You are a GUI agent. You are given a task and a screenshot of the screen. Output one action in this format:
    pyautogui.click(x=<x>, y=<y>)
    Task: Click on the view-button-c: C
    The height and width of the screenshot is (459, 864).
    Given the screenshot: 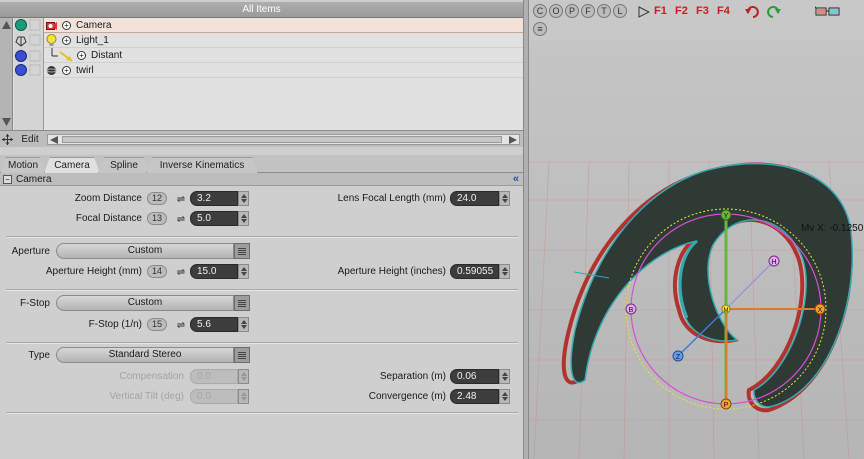 What is the action you would take?
    pyautogui.click(x=540, y=11)
    